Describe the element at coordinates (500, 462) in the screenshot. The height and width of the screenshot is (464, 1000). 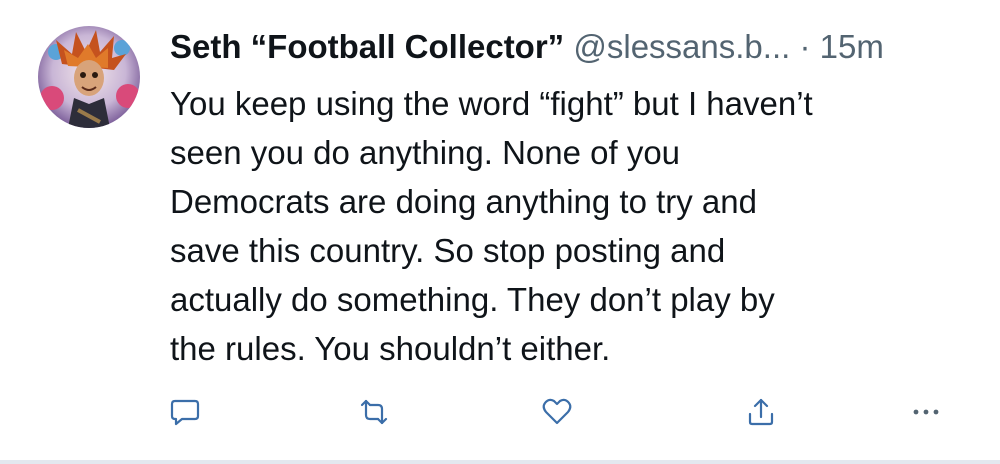
I see `post-divider` at that location.